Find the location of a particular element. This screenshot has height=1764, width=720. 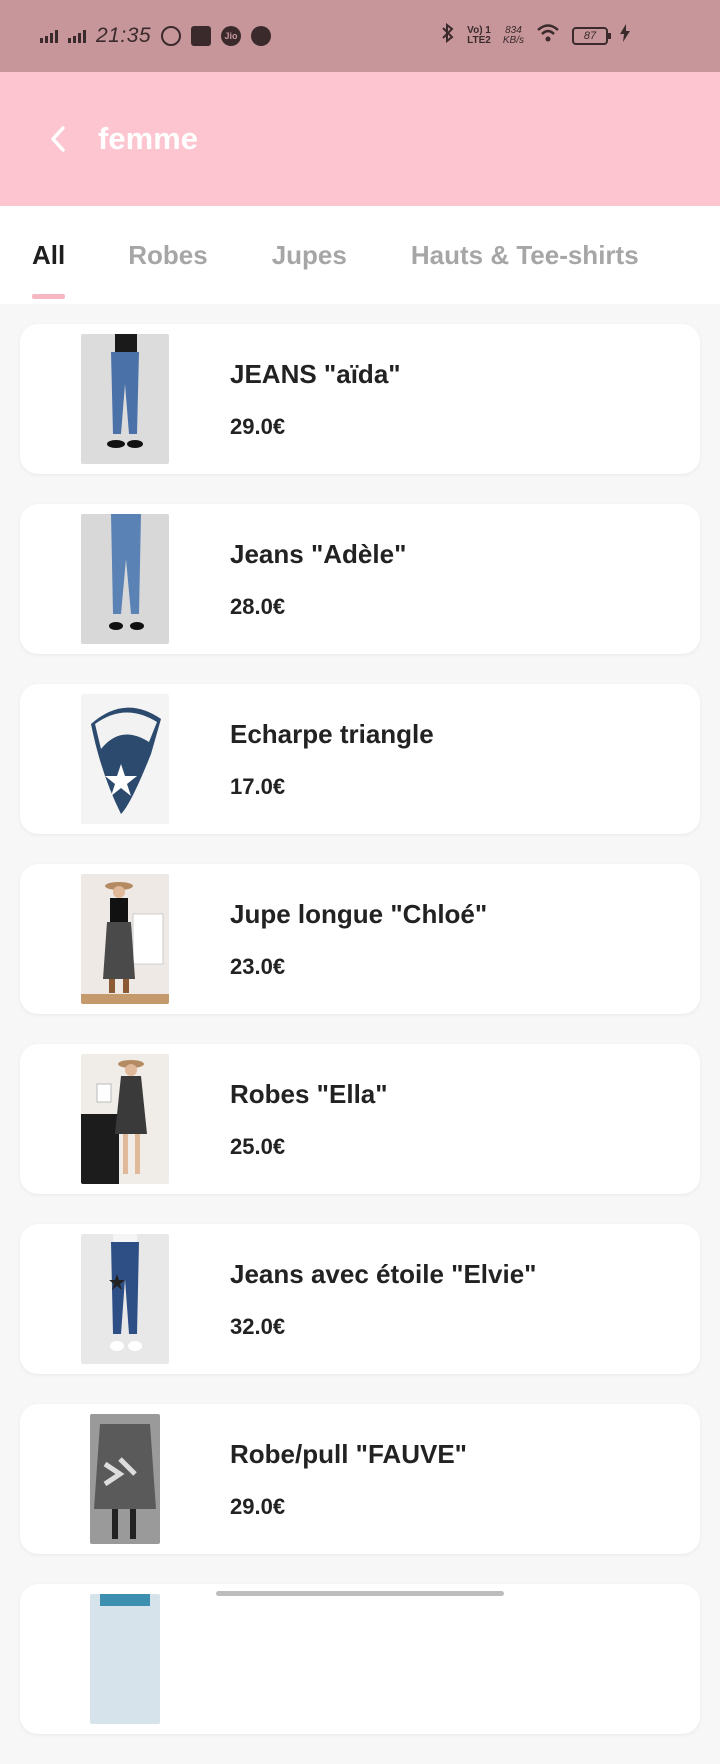

product-card: Robe/pull "FAUVE" 29.0€ is located at coordinates (360, 1479).